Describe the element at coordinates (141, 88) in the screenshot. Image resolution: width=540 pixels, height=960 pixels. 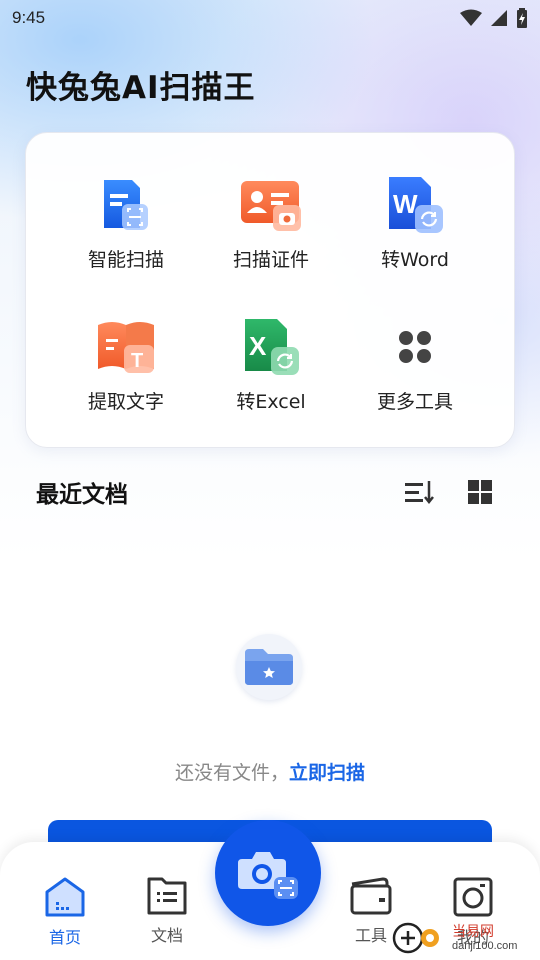
I see `app-title: 快兔兔AI扫描王` at that location.